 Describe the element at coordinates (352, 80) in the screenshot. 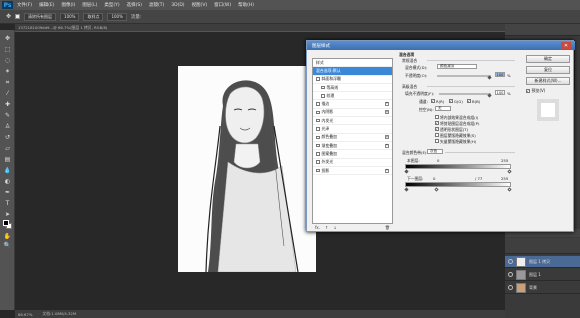

I see `style-item-bevel: 斜面和浮雕` at that location.